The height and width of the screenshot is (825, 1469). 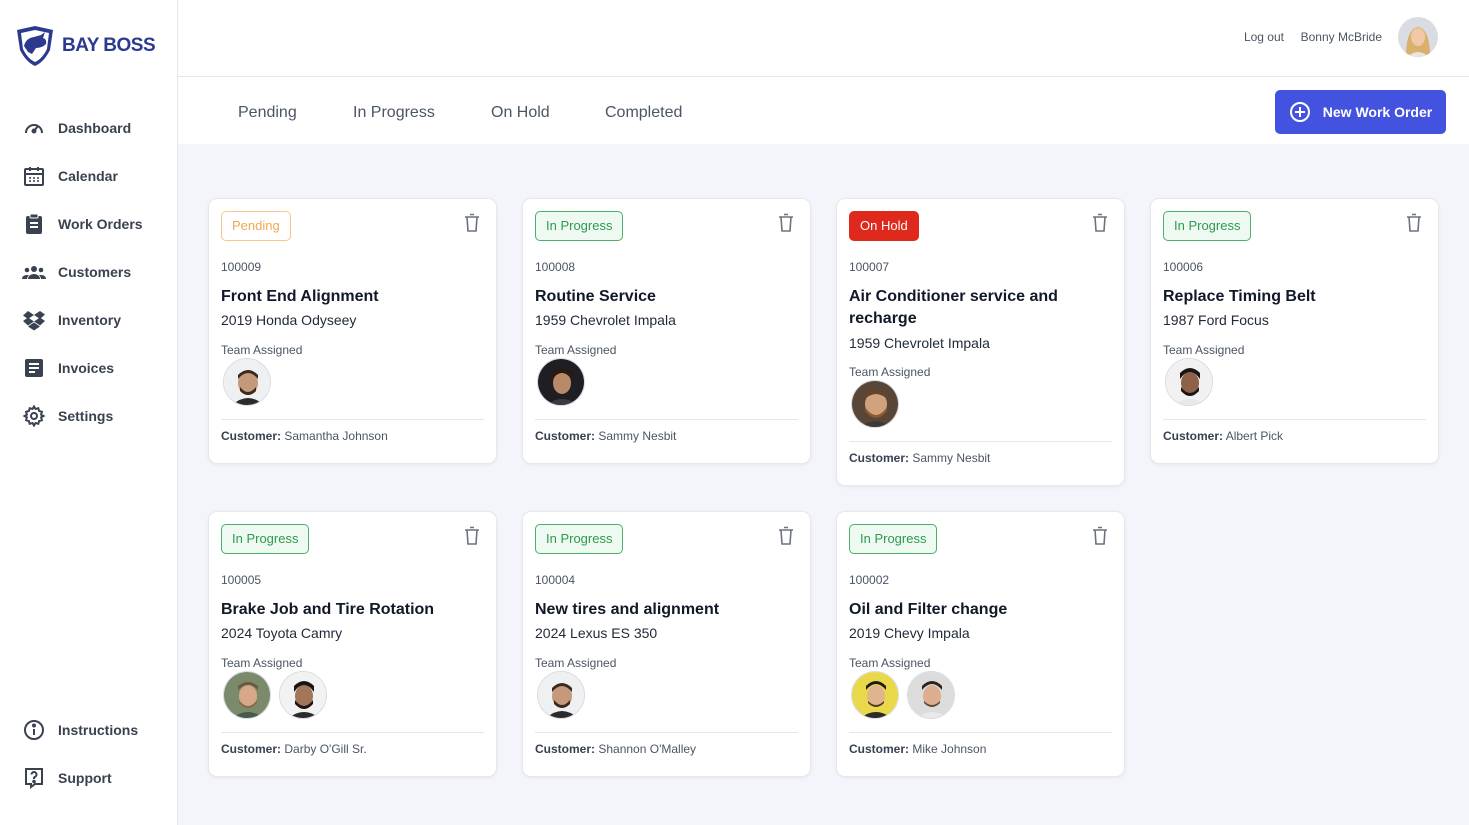 What do you see at coordinates (869, 267) in the screenshot?
I see `work-order-number: 100007` at bounding box center [869, 267].